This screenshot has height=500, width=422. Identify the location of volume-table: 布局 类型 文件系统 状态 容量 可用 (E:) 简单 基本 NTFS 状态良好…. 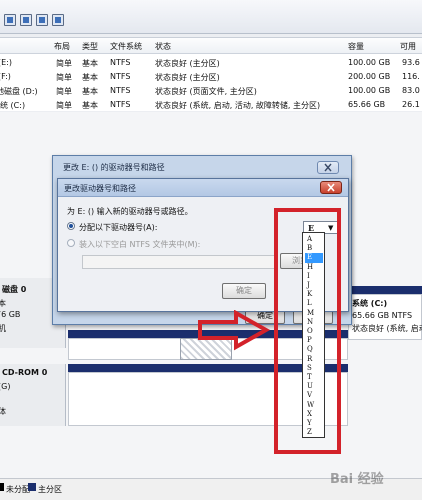
(211, 74).